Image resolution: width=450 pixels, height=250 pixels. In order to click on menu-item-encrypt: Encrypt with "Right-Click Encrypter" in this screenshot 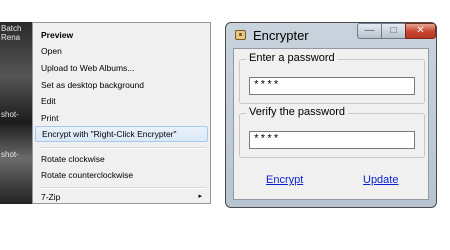, I will do `click(121, 134)`.